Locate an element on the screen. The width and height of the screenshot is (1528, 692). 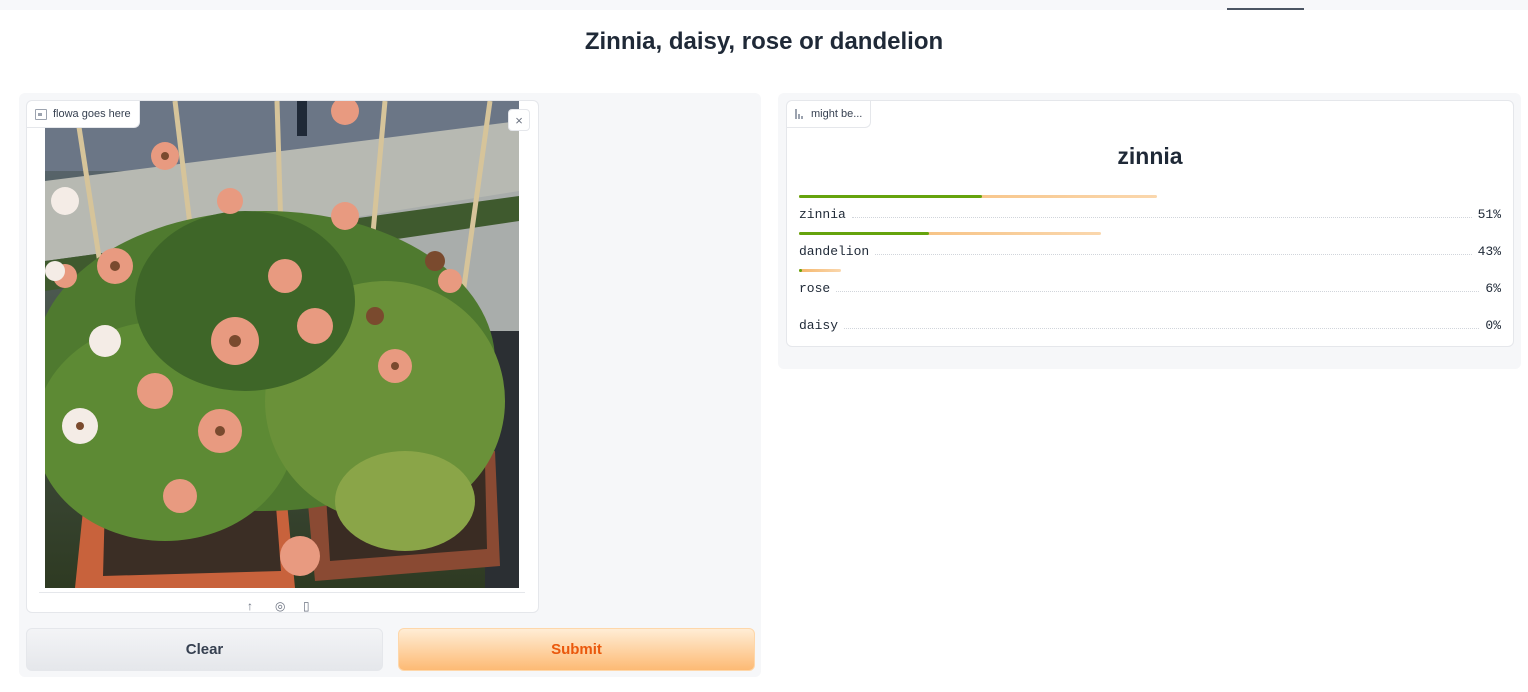
confidence-percent: 0% is located at coordinates (1493, 325).